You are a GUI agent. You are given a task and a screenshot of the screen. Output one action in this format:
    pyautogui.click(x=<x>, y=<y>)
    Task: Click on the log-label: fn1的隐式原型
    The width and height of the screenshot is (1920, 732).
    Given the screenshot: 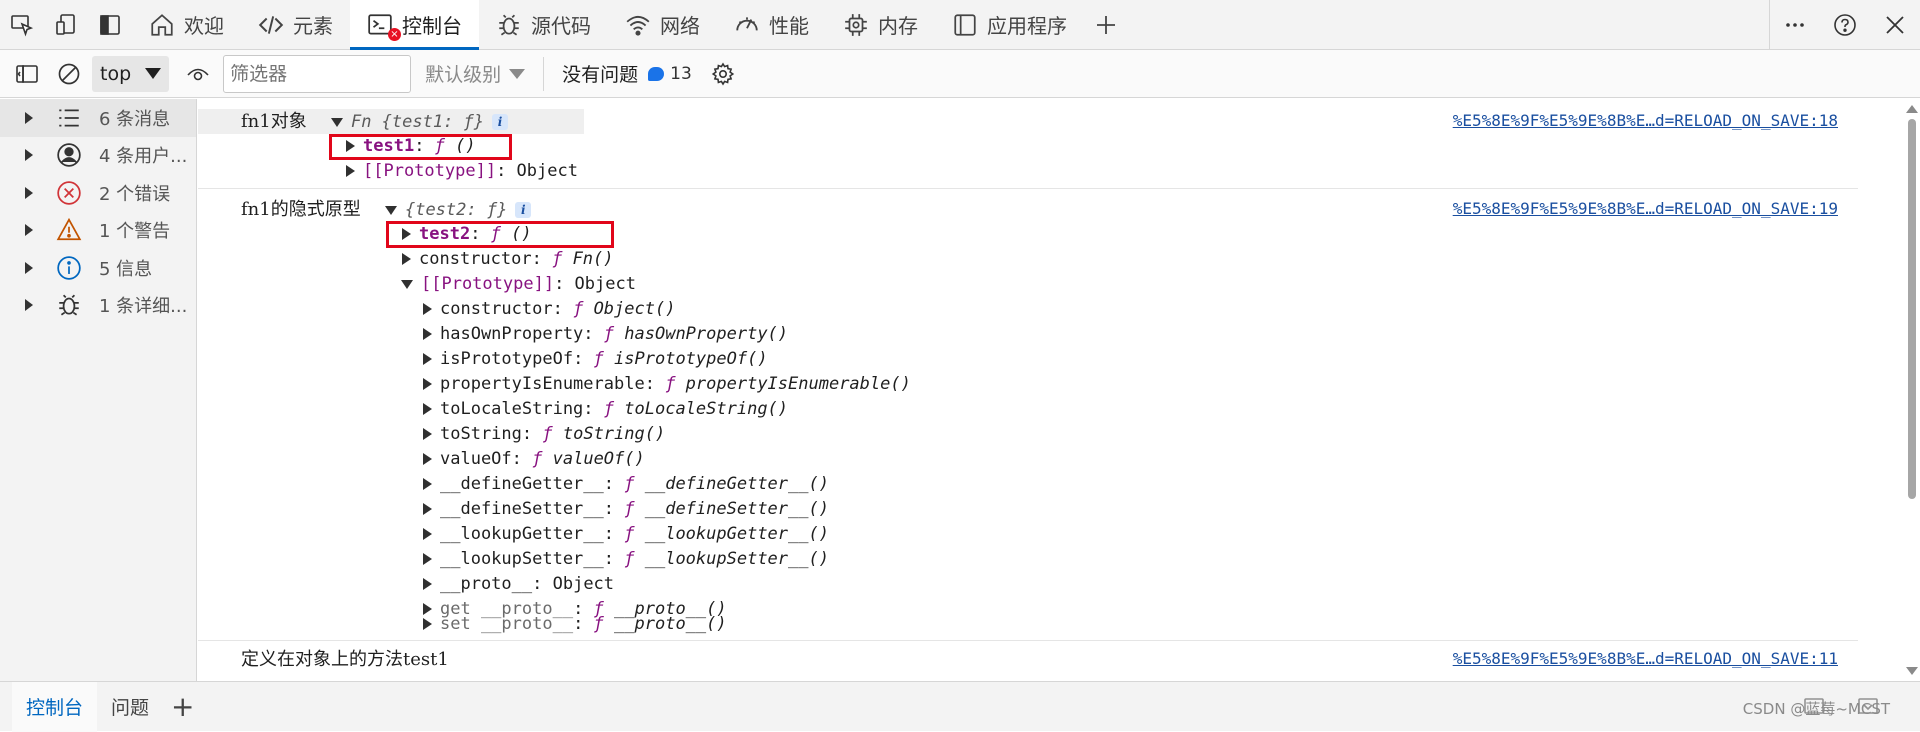 What is the action you would take?
    pyautogui.click(x=301, y=209)
    